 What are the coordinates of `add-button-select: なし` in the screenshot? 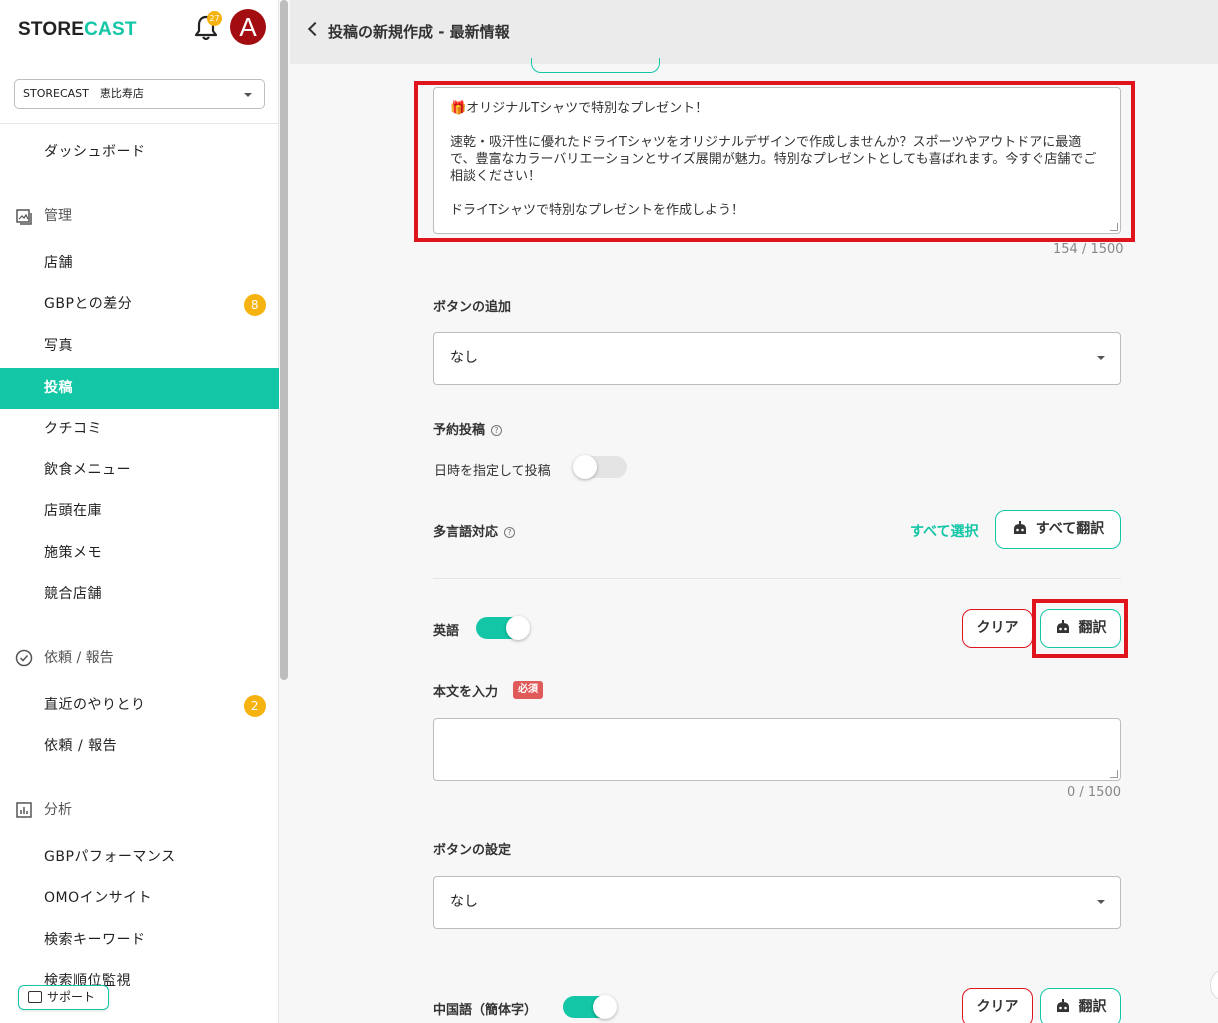 It's located at (777, 358).